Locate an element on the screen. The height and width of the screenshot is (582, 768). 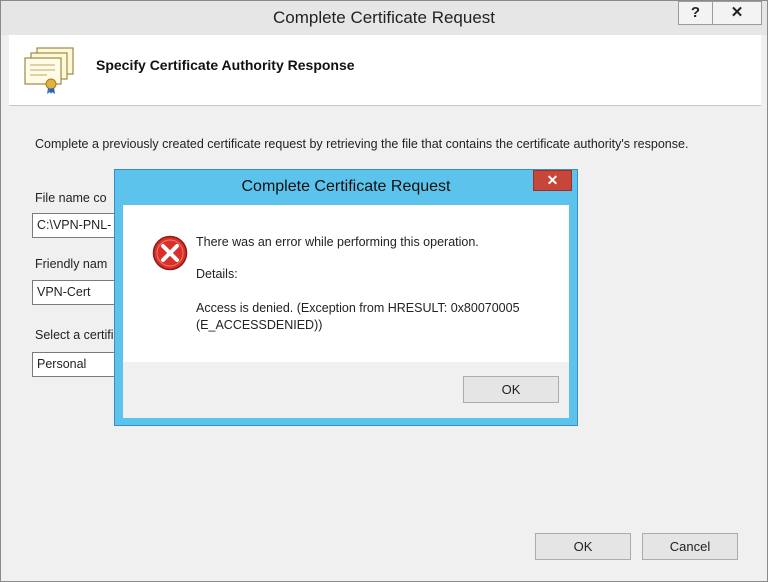
dialog-ok-button: OK is located at coordinates (511, 389).